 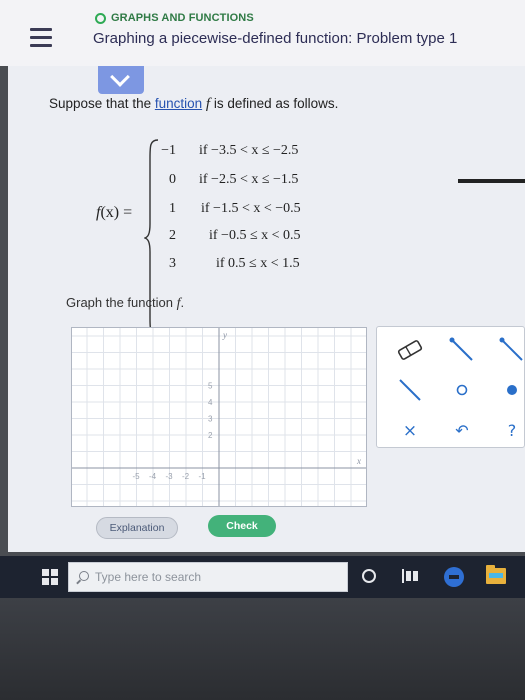 I want to click on coordinate-grid: y x 5 4 3 2 -5 -4 -3 -2 -1, so click(x=219, y=417).